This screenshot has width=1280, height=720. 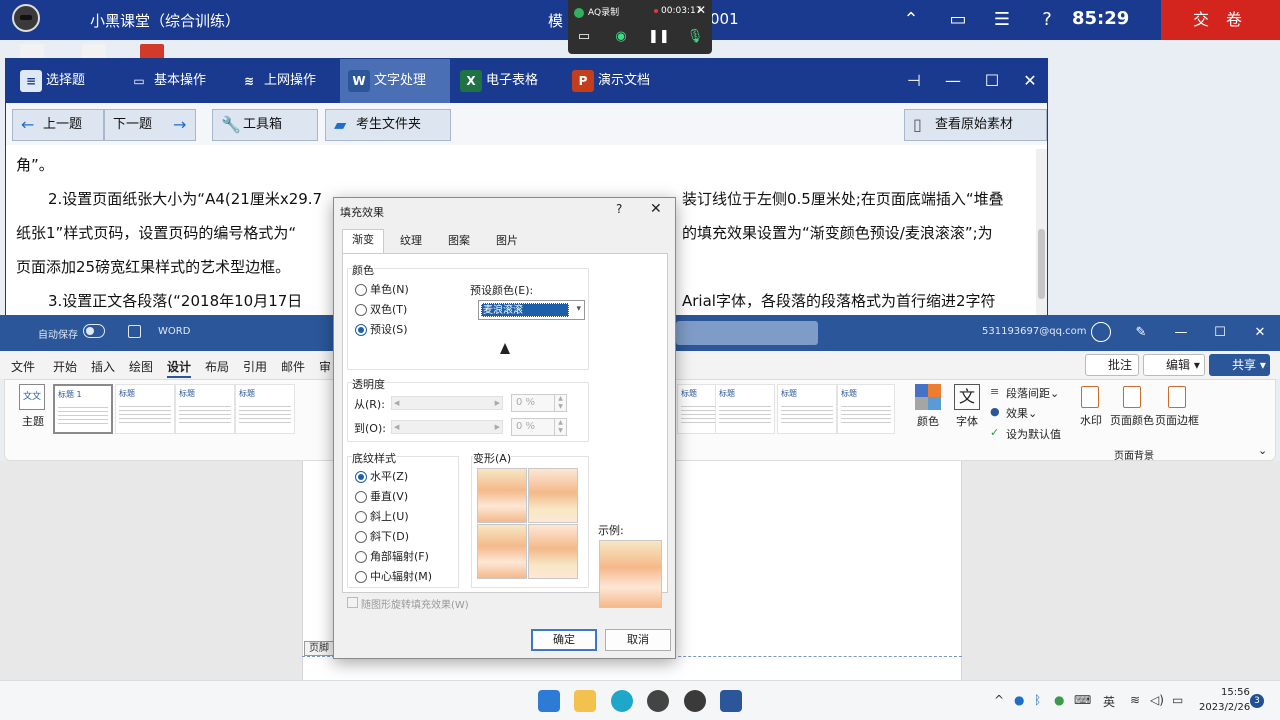 I want to click on input-method-icon: ⌨, so click(x=1082, y=700).